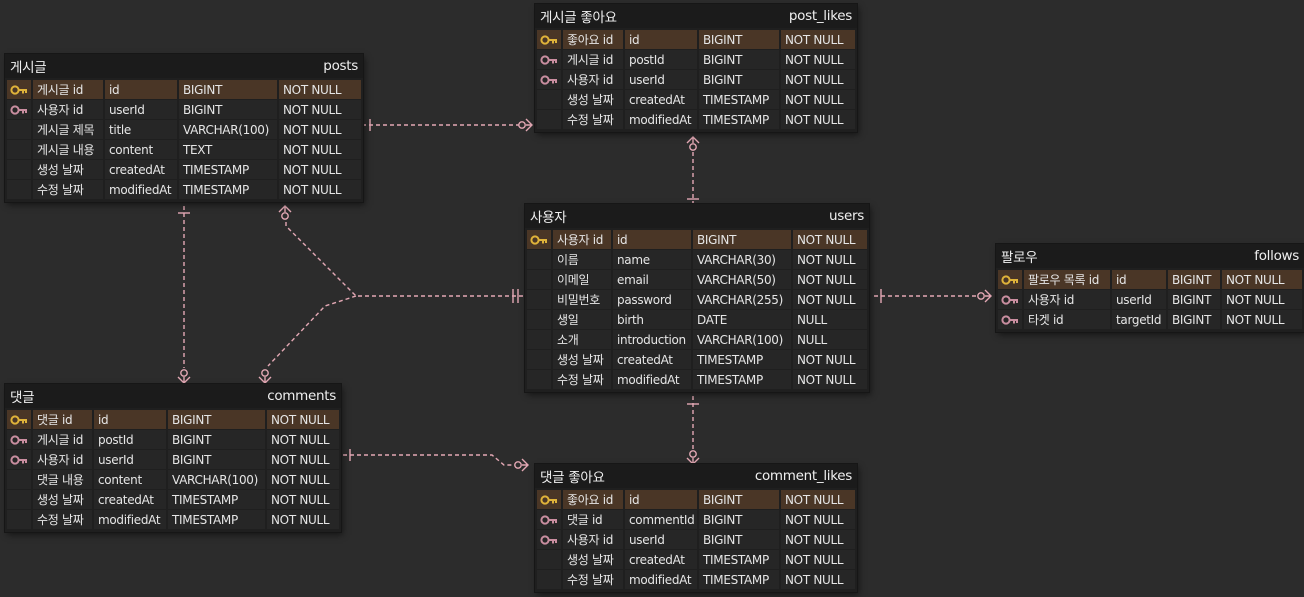  Describe the element at coordinates (404, 257) in the screenshot. I see `relation-users-posts` at that location.